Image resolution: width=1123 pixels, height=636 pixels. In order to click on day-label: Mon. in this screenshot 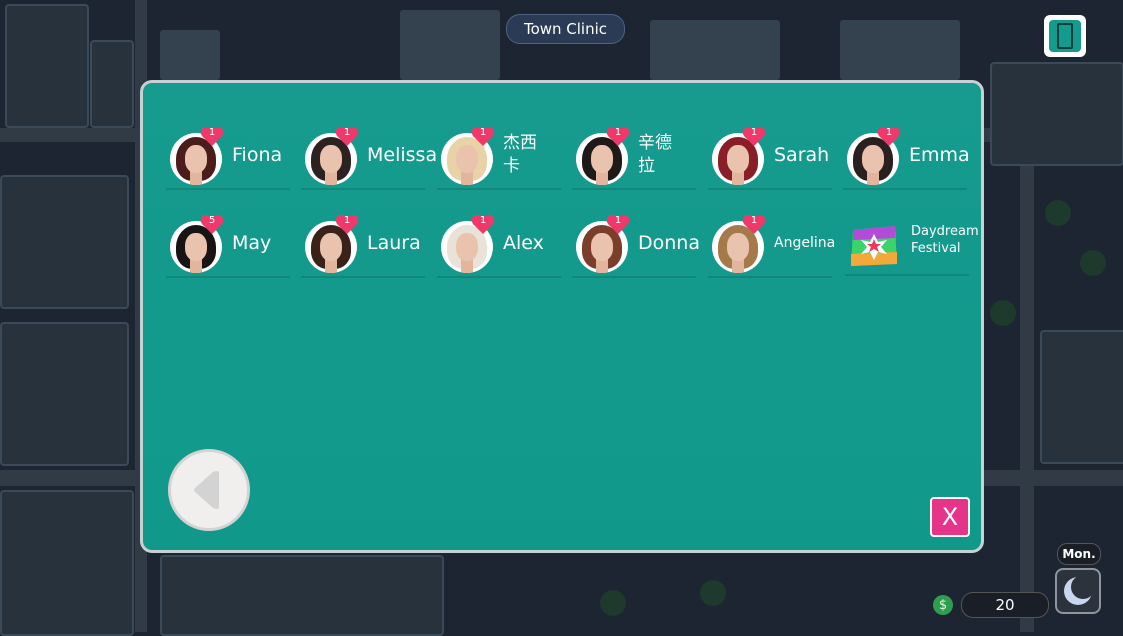, I will do `click(1079, 554)`.